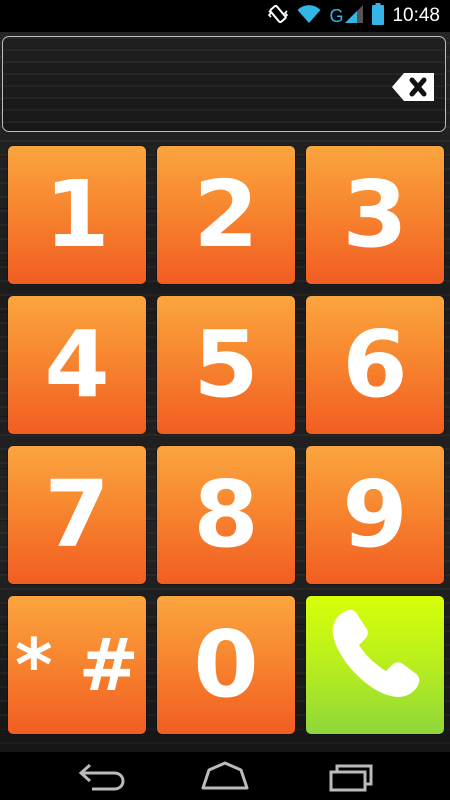 The width and height of the screenshot is (450, 800). Describe the element at coordinates (309, 16) in the screenshot. I see `wifi-icon` at that location.